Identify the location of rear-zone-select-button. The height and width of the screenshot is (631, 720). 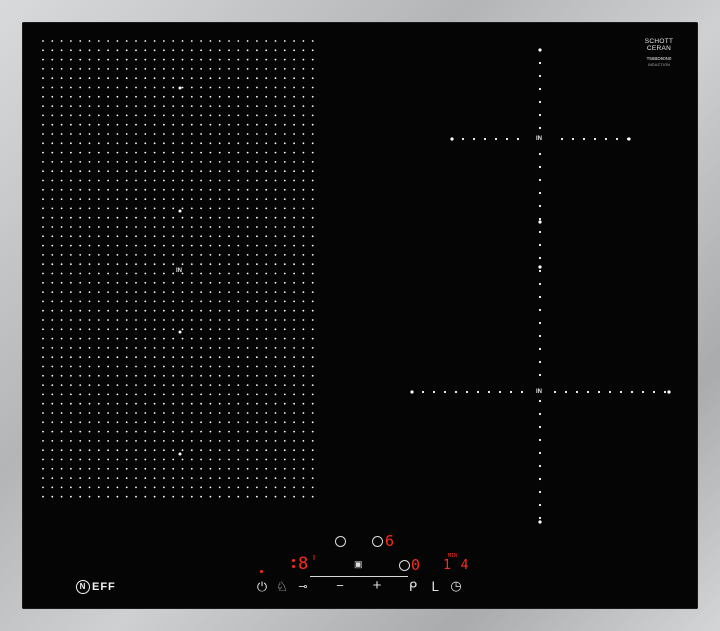
(377, 541).